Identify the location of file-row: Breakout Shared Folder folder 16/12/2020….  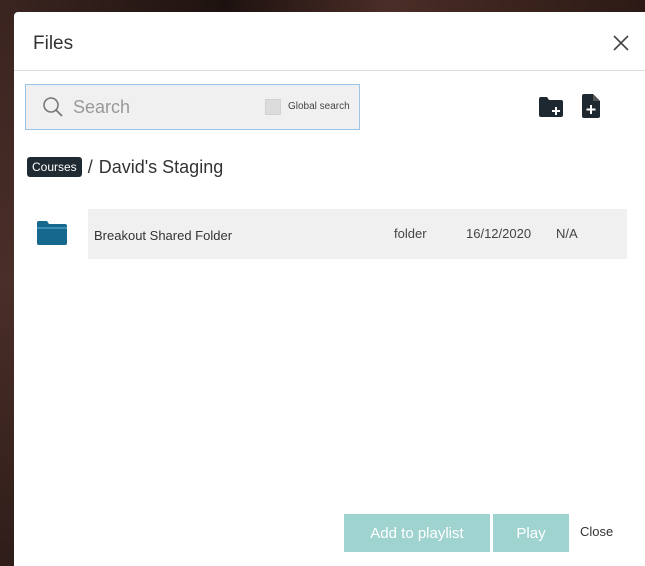
(357, 234).